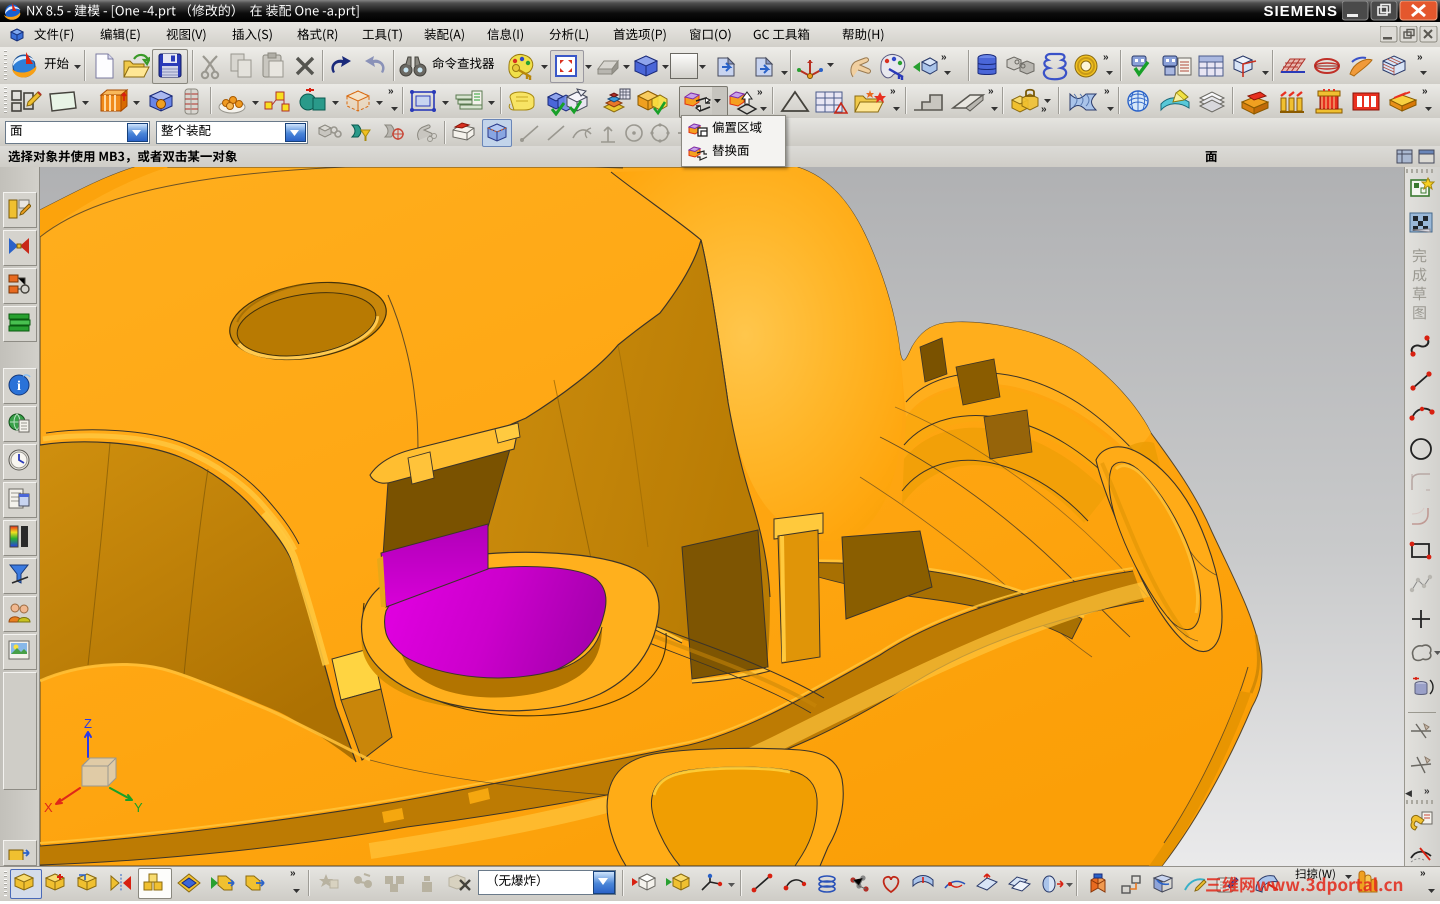 The image size is (1440, 904). I want to click on svg-text: Z, so click(88, 723).